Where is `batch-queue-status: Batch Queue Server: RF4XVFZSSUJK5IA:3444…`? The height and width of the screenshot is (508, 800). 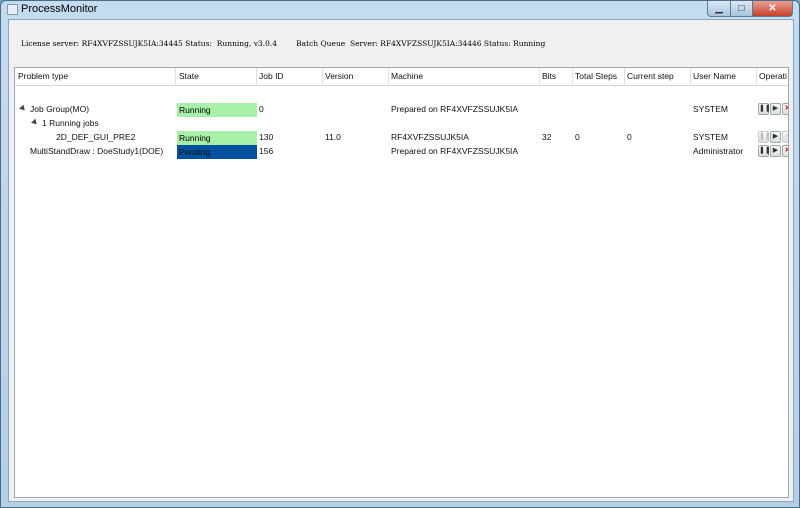 batch-queue-status: Batch Queue Server: RF4XVFZSSUJK5IA:3444… is located at coordinates (421, 43).